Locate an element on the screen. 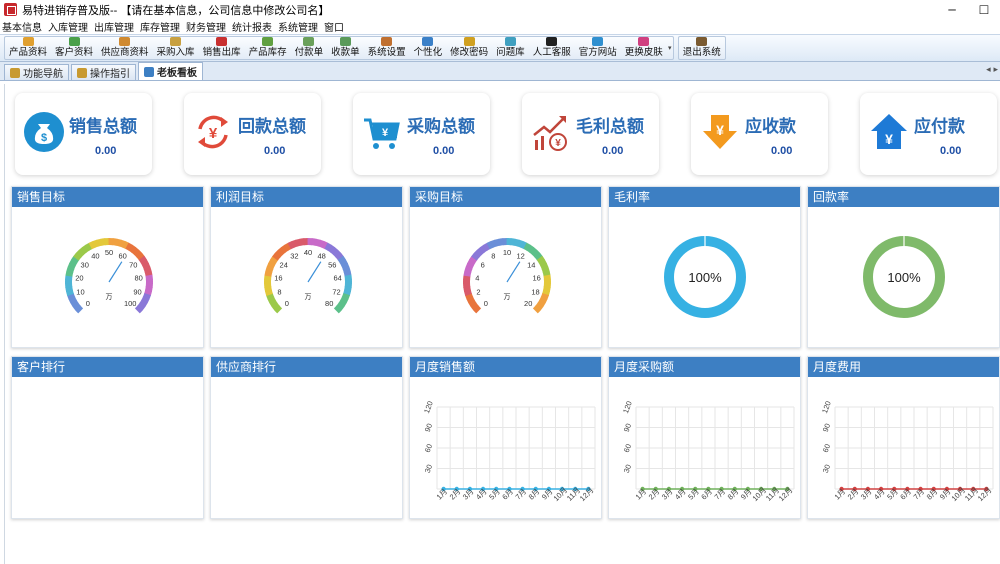 The height and width of the screenshot is (564, 1000). panel-ring: 毛利率 100% is located at coordinates (704, 267).